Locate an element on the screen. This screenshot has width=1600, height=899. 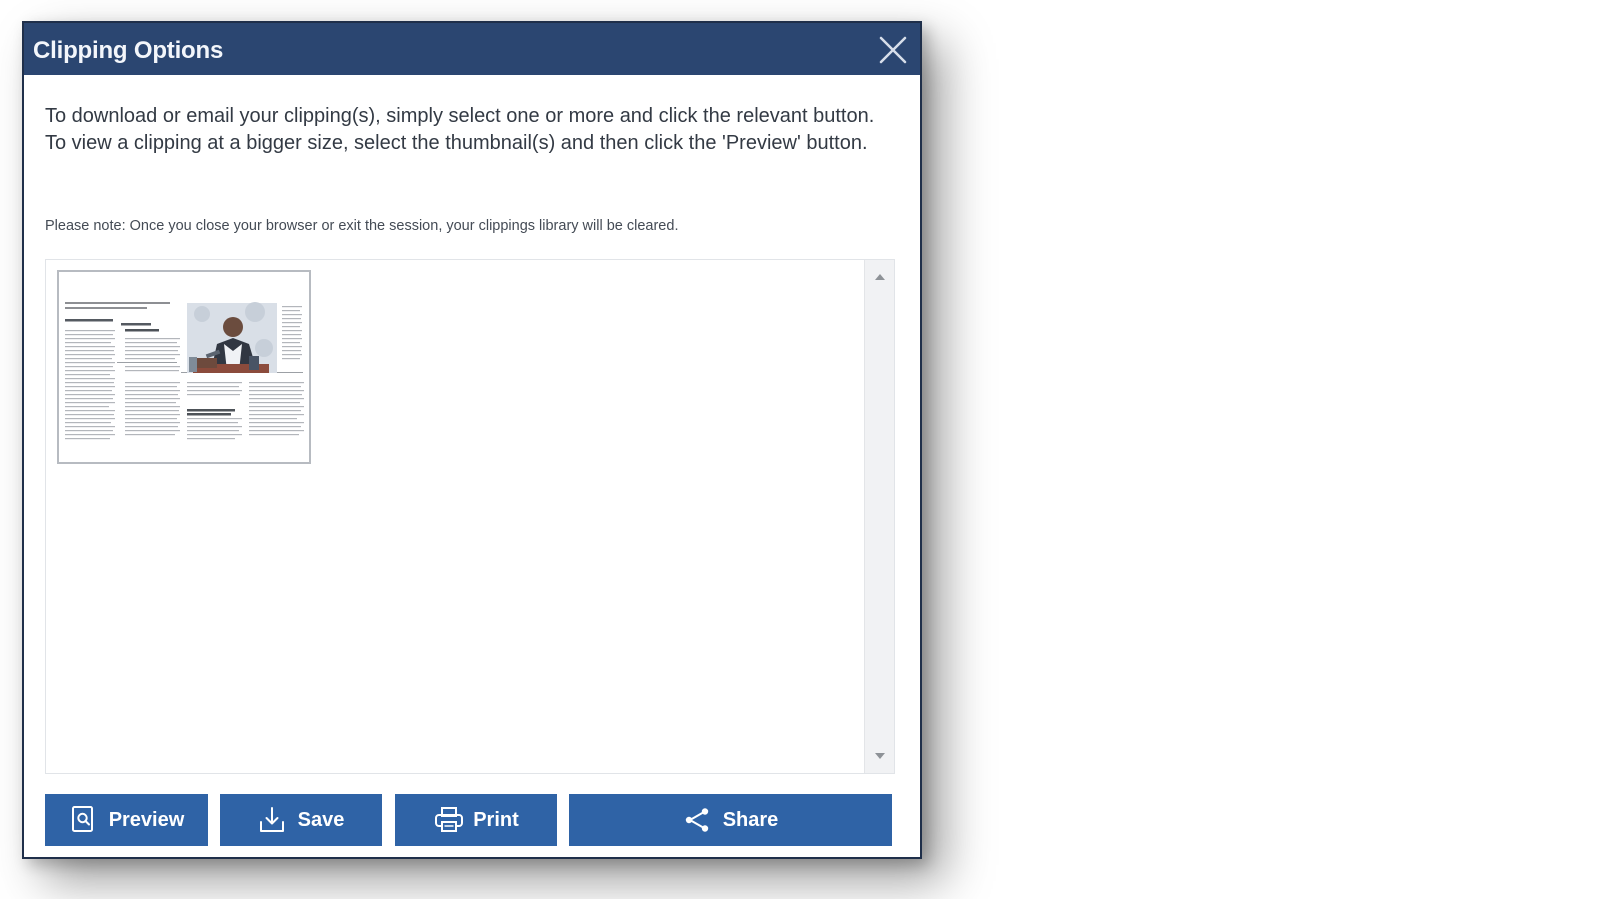
preview-button: Preview is located at coordinates (126, 820).